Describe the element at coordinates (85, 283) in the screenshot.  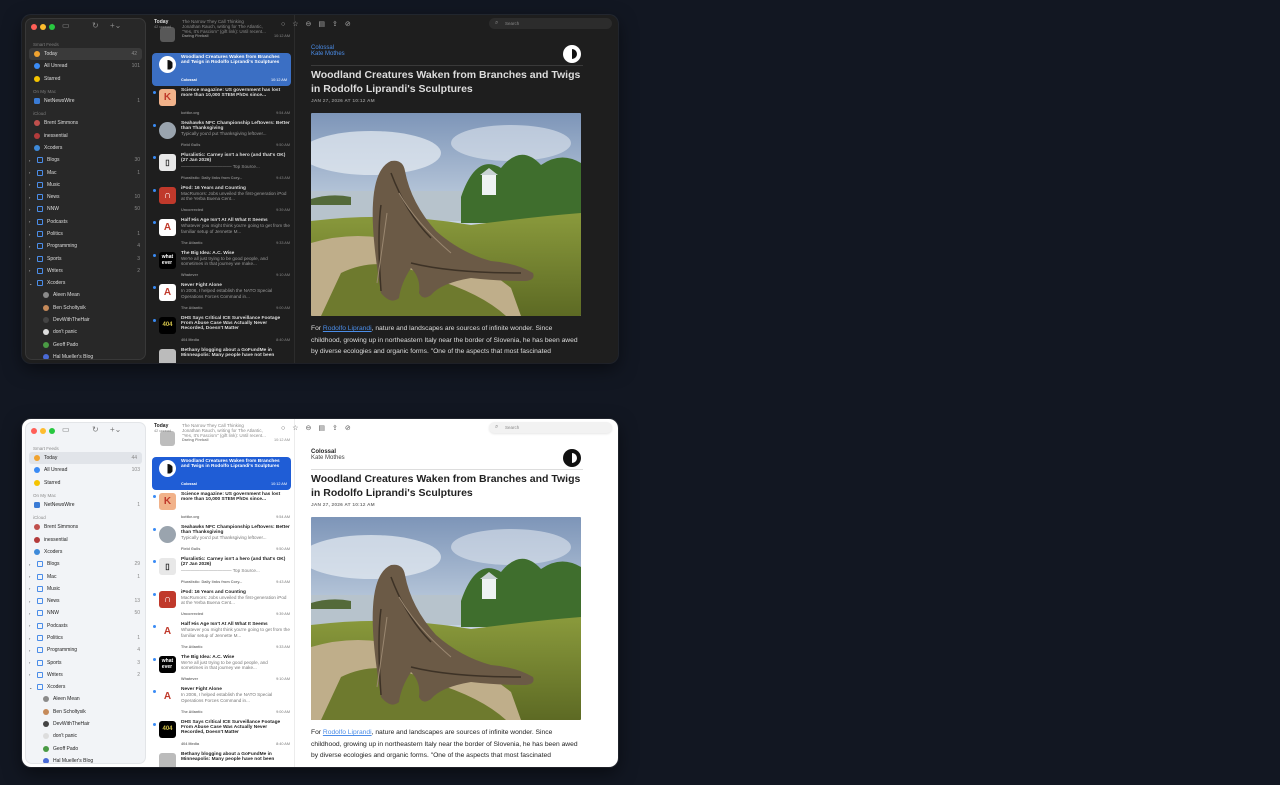
I see `sidebar-folder: ⌄ Xcoders` at that location.